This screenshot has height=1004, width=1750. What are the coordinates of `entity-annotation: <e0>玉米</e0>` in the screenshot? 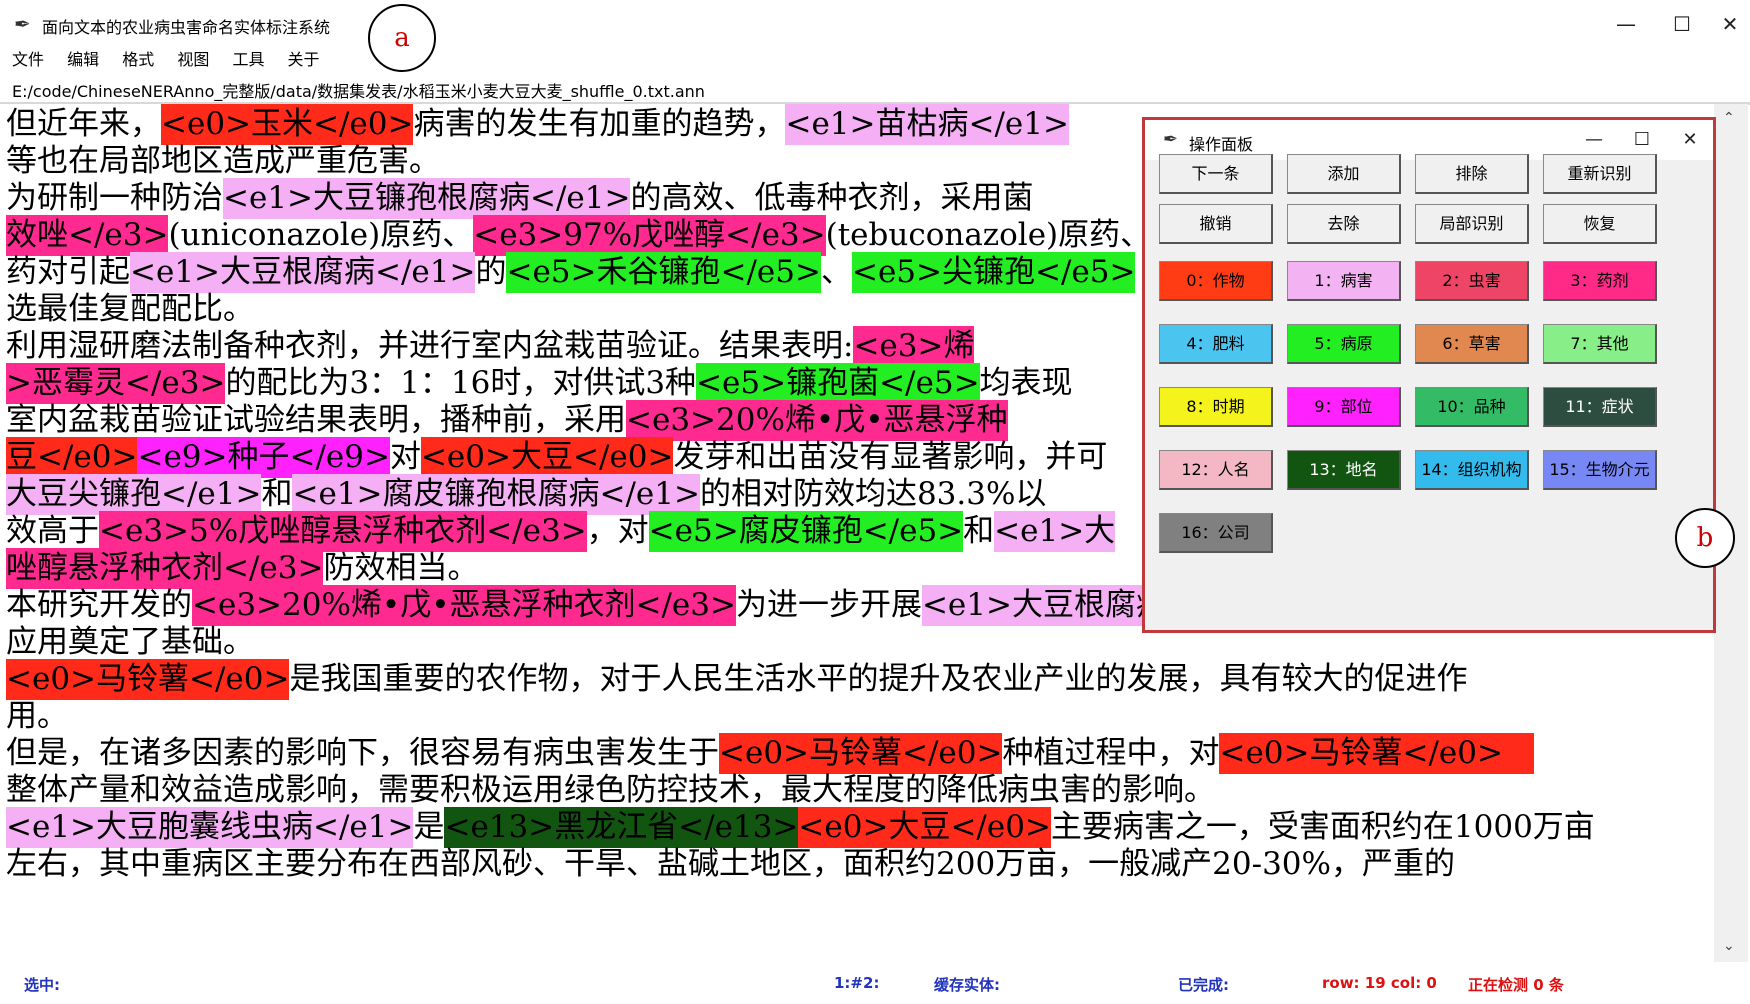 It's located at (287, 124).